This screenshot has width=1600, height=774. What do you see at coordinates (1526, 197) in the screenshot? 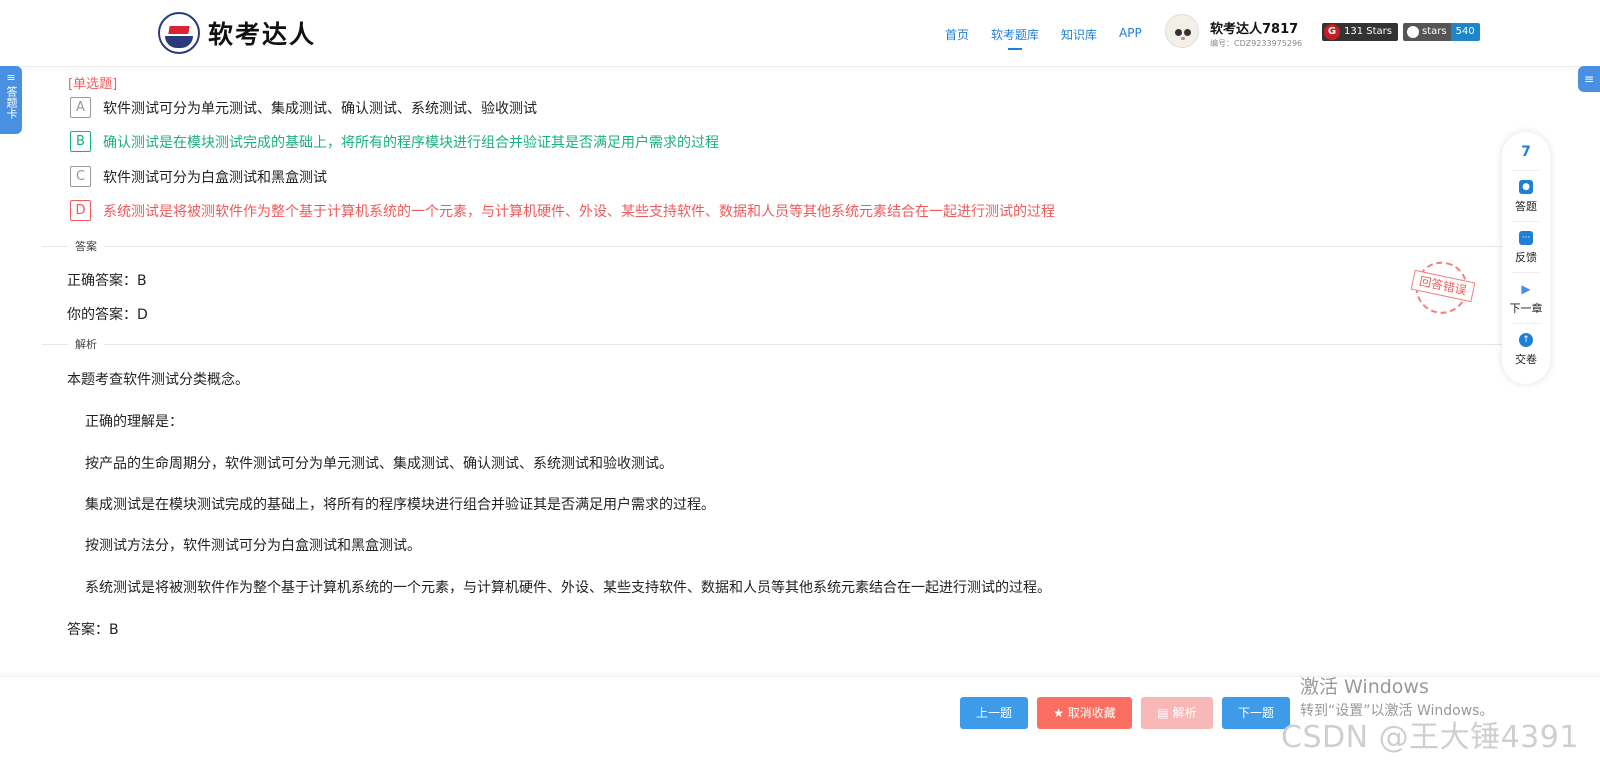
I see `answer-button: ● 答题` at bounding box center [1526, 197].